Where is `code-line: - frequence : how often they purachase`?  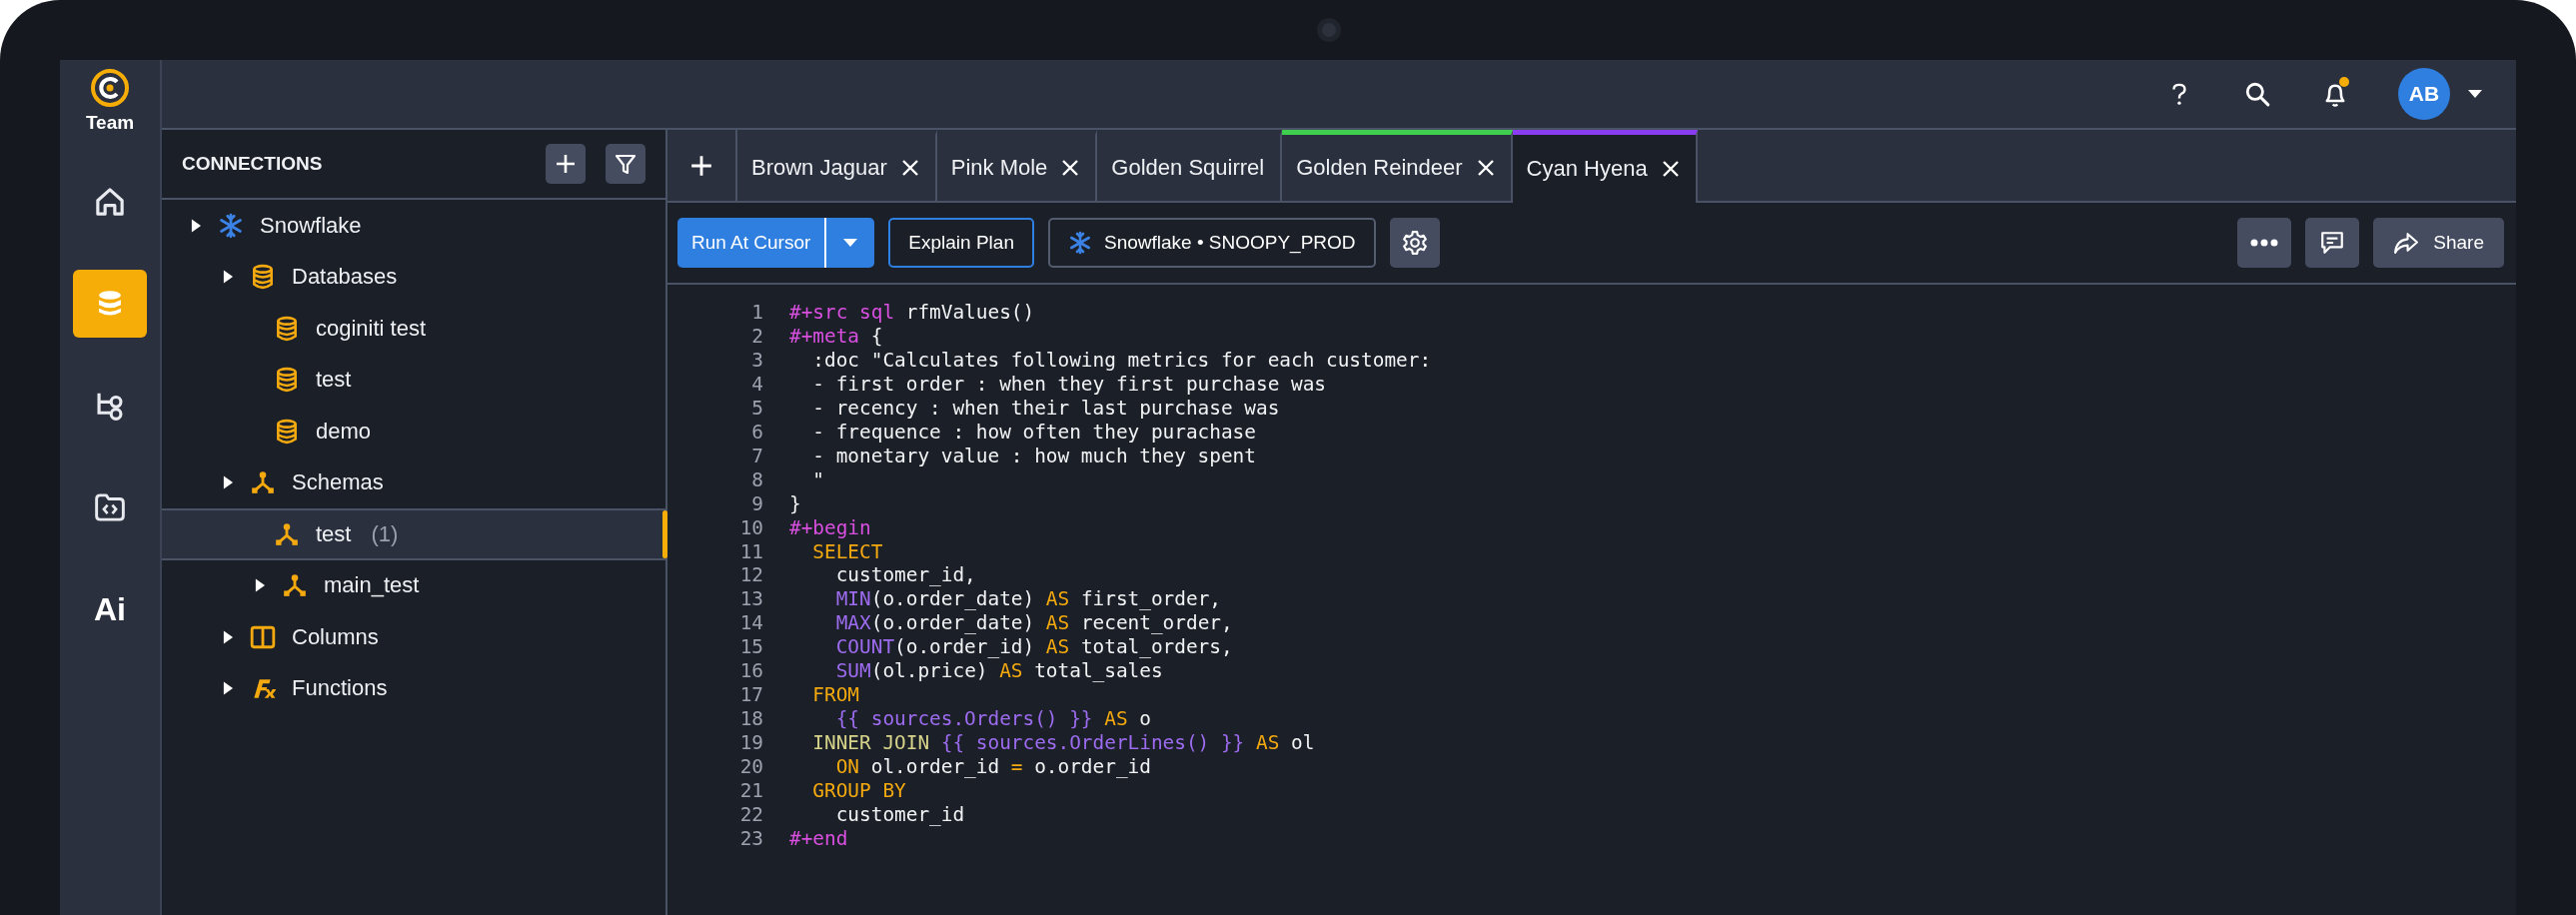 code-line: - frequence : how often they purachase is located at coordinates (1033, 432).